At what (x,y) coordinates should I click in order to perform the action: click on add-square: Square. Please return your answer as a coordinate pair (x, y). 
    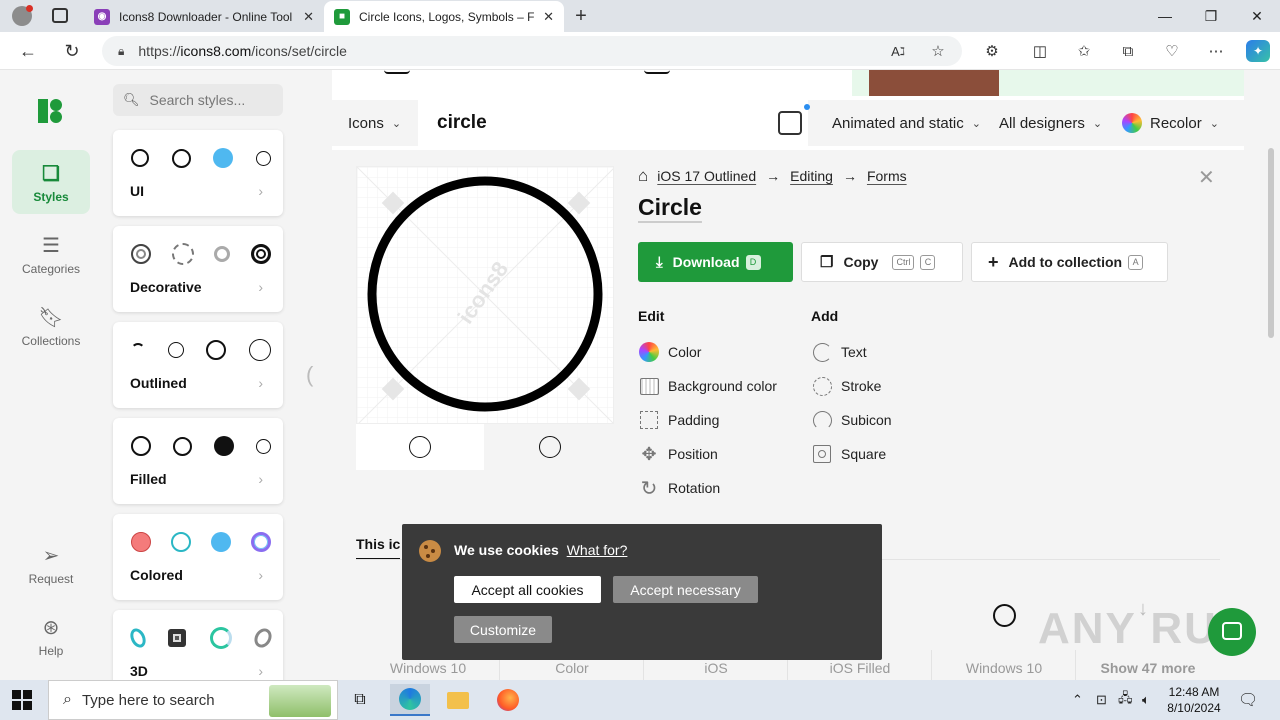
    Looking at the image, I should click on (848, 454).